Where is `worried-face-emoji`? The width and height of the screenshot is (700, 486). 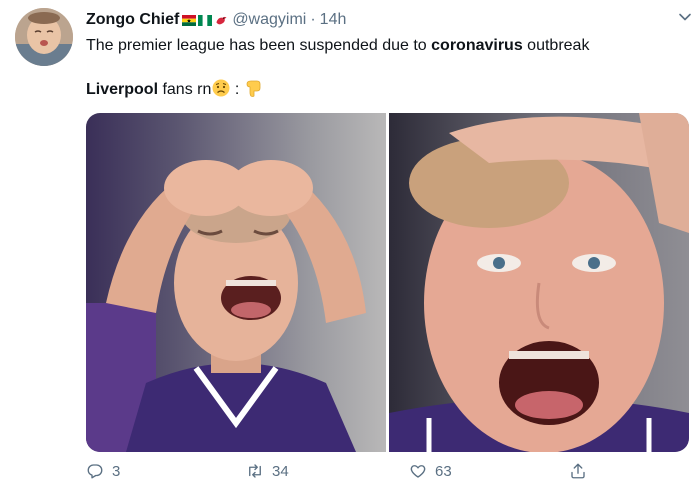 worried-face-emoji is located at coordinates (221, 88).